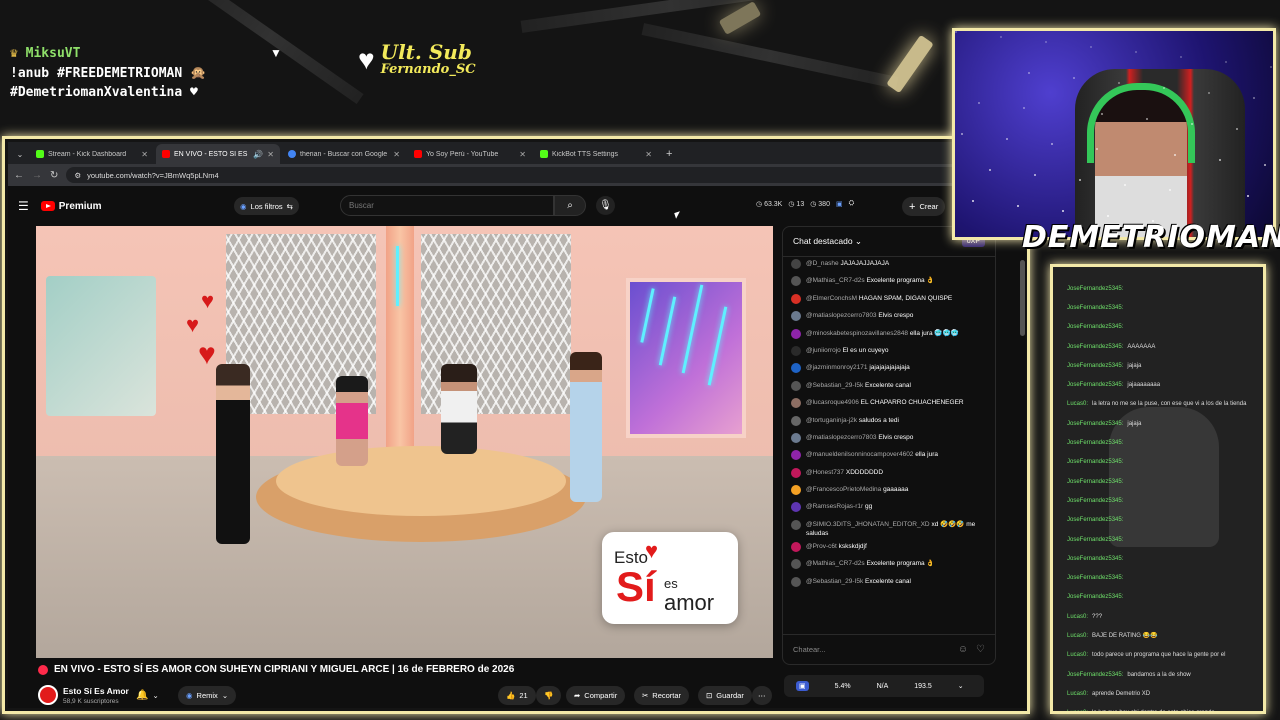 This screenshot has width=1280, height=720. What do you see at coordinates (517, 695) in the screenshot?
I see `like-button: 👍 21` at bounding box center [517, 695].